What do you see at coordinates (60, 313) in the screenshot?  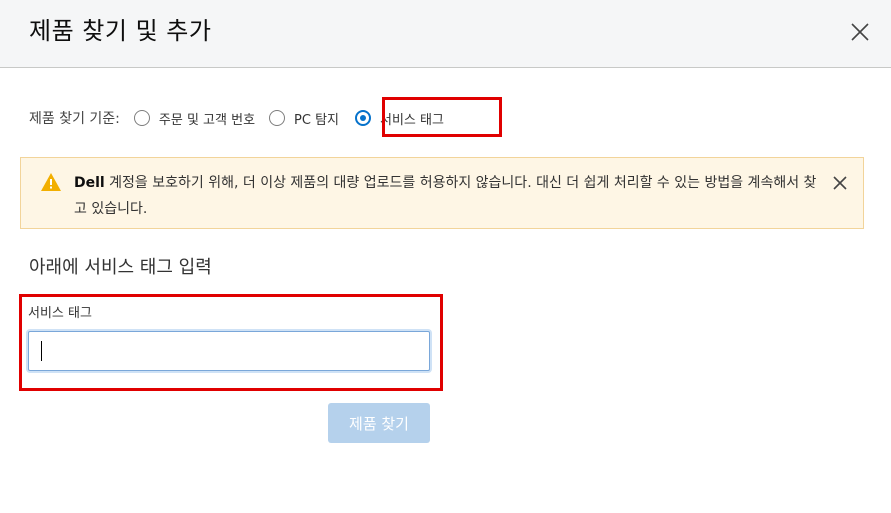 I see `service-tag-label: 서비스 태그` at bounding box center [60, 313].